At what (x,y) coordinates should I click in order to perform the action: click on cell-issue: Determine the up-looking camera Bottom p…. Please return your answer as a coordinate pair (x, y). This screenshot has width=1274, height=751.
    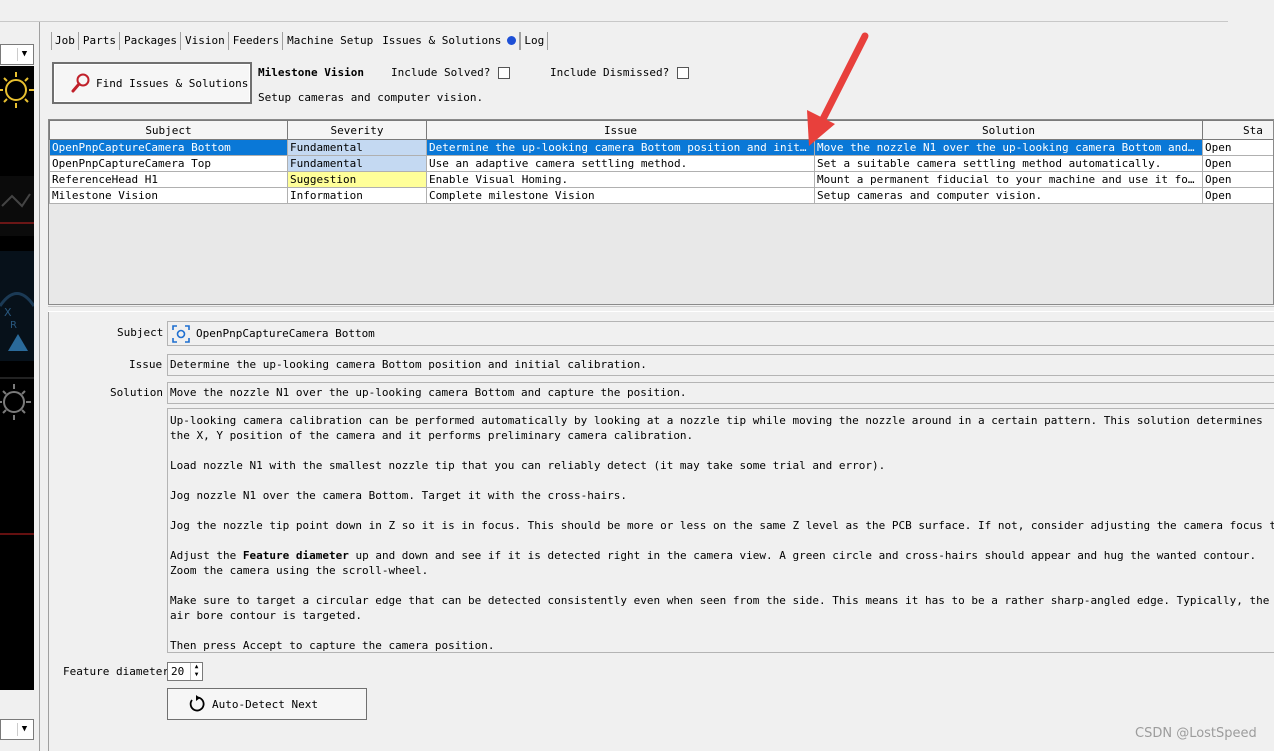
    Looking at the image, I should click on (620, 147).